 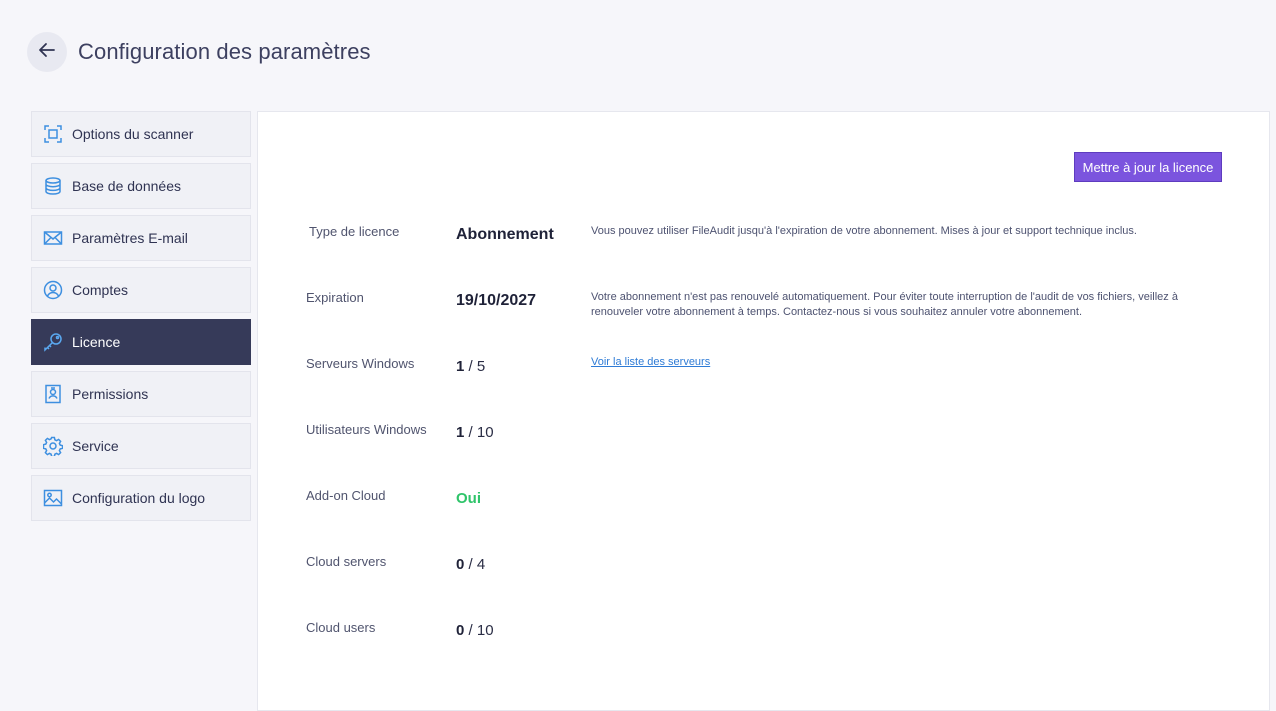 What do you see at coordinates (95, 446) in the screenshot?
I see `sidebar-item-label: Service` at bounding box center [95, 446].